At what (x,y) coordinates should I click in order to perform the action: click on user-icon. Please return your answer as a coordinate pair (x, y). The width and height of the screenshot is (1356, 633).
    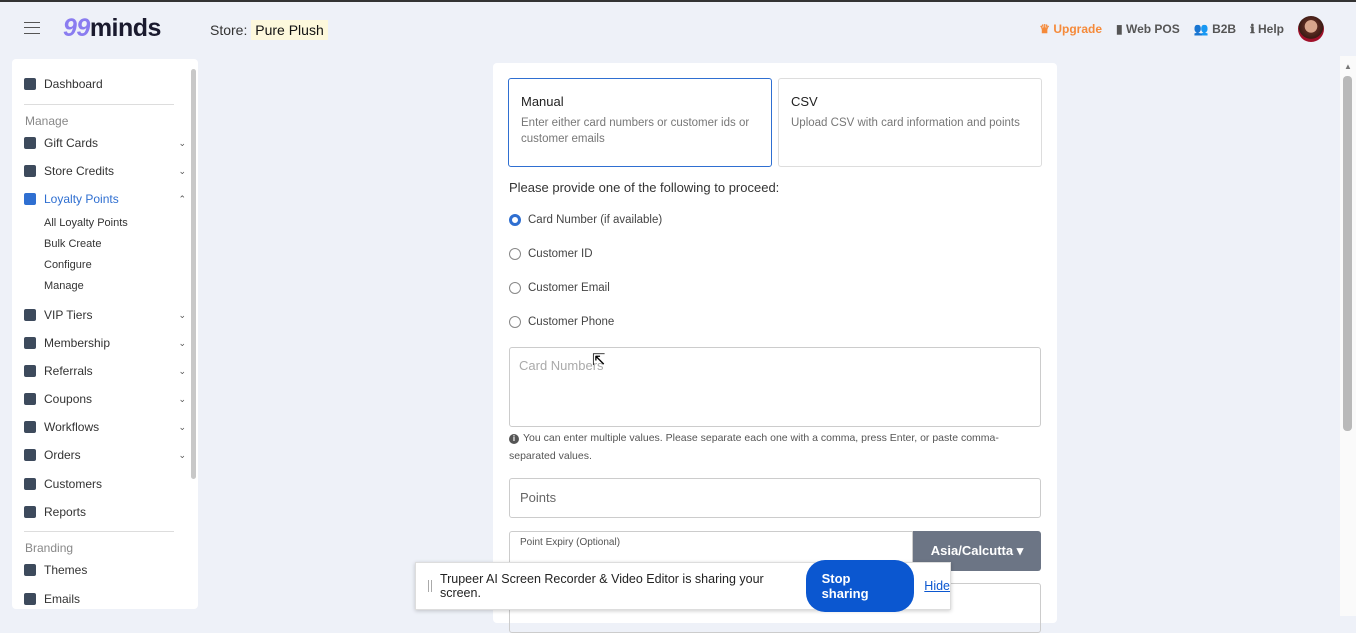
    Looking at the image, I should click on (30, 484).